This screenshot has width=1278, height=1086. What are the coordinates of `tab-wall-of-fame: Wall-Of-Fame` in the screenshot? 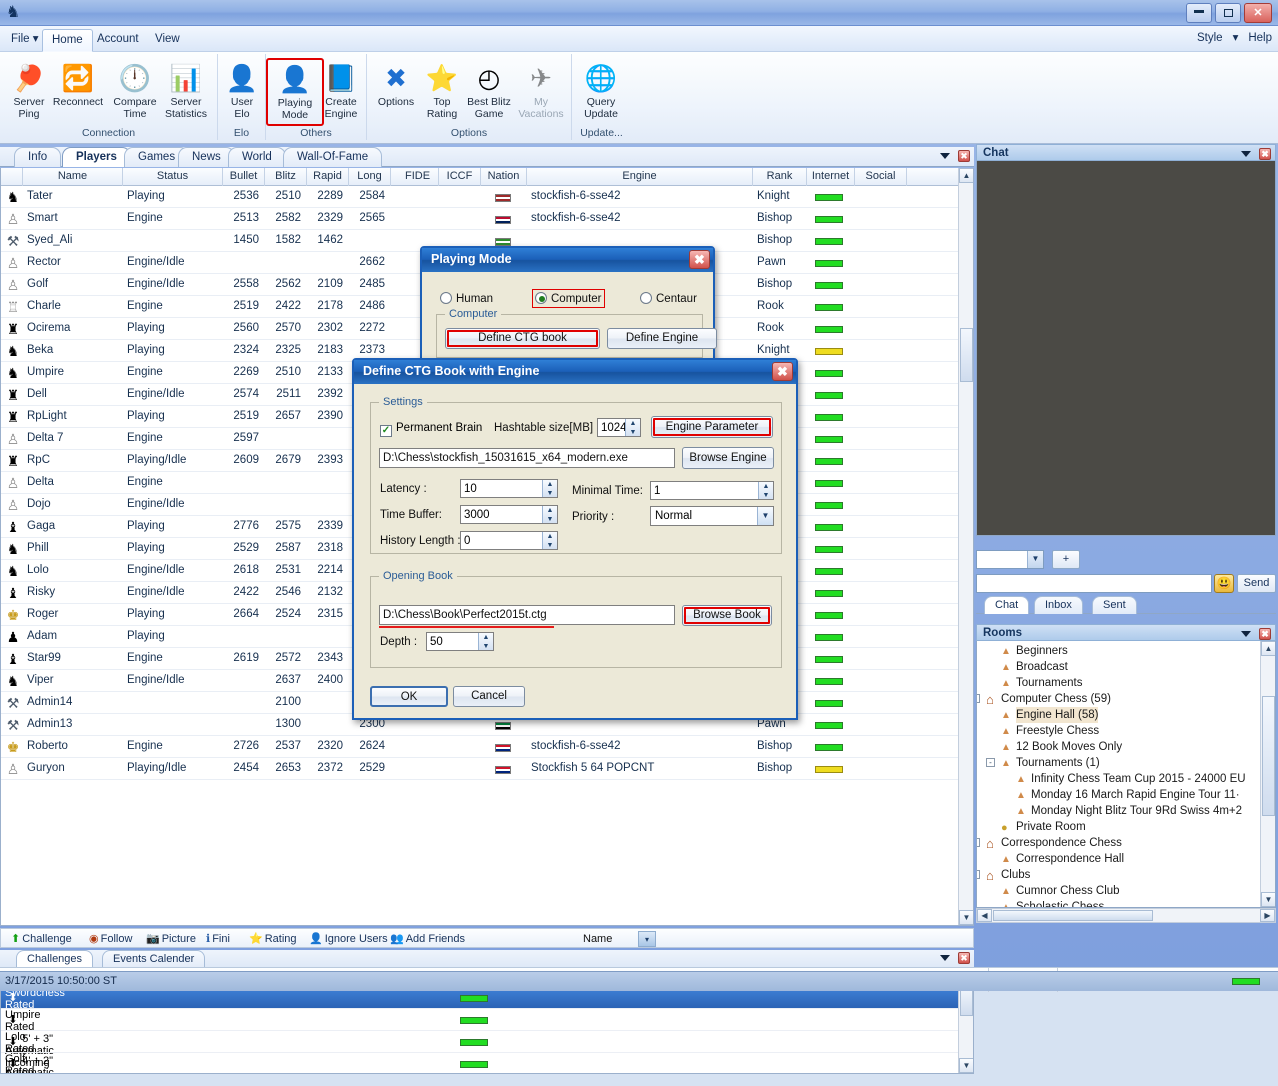 It's located at (333, 157).